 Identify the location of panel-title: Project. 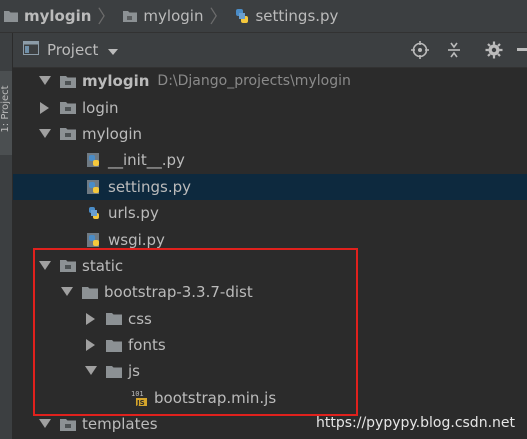
(73, 50).